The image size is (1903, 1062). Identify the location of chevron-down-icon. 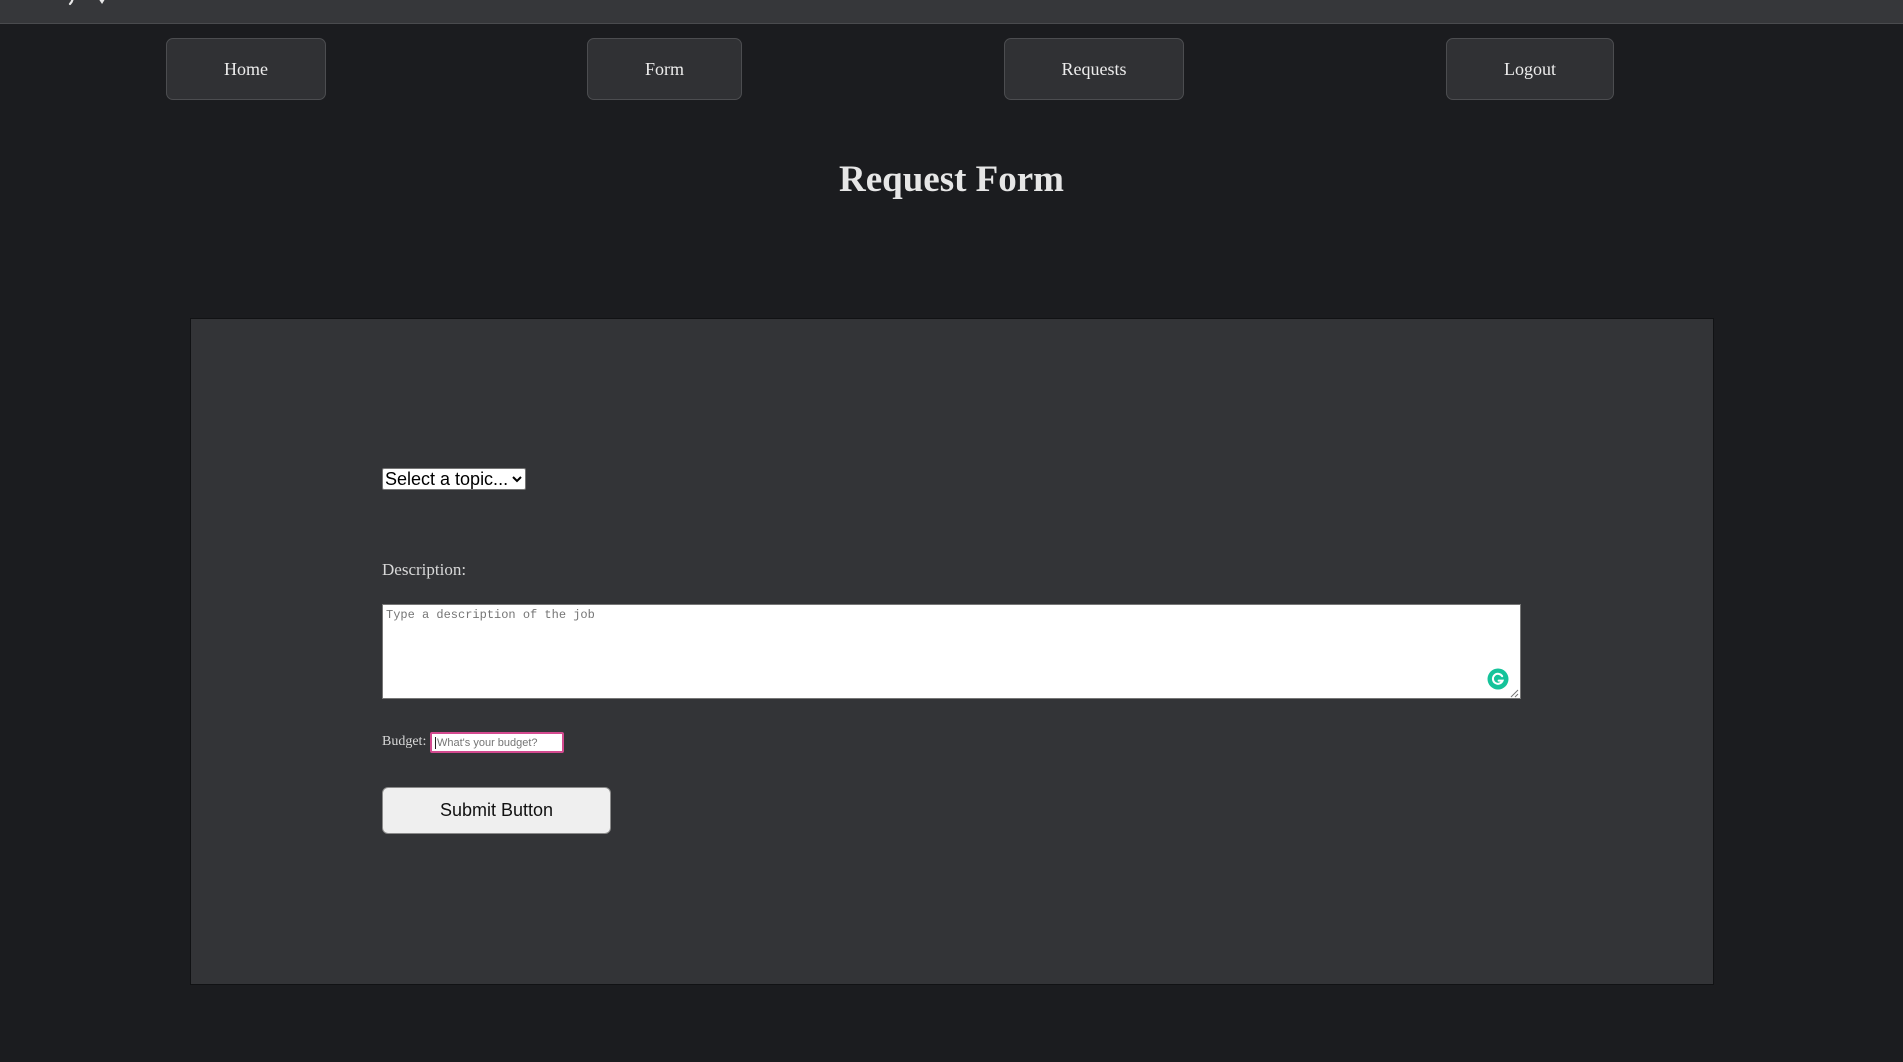
(517, 479).